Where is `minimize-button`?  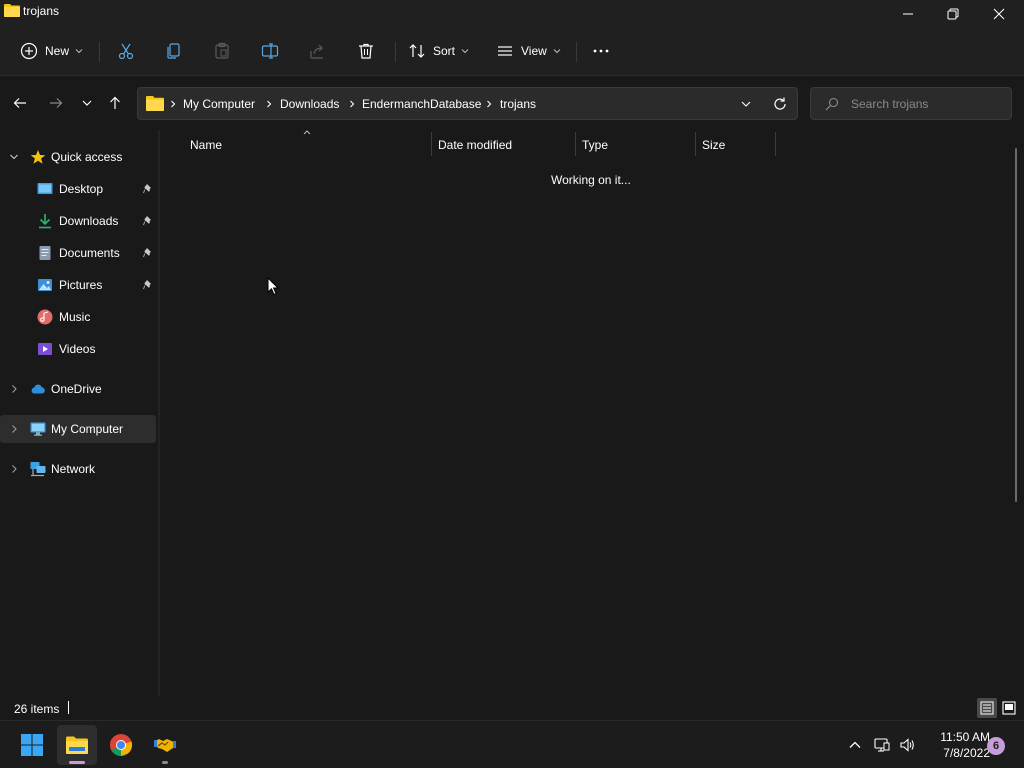
minimize-button is located at coordinates (908, 14).